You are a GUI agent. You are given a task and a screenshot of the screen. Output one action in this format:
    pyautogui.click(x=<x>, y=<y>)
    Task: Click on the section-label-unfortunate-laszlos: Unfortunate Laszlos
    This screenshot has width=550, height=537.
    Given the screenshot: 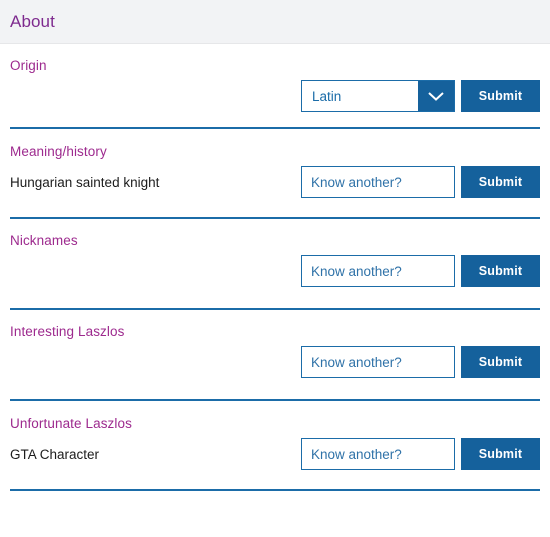 What is the action you would take?
    pyautogui.click(x=71, y=423)
    